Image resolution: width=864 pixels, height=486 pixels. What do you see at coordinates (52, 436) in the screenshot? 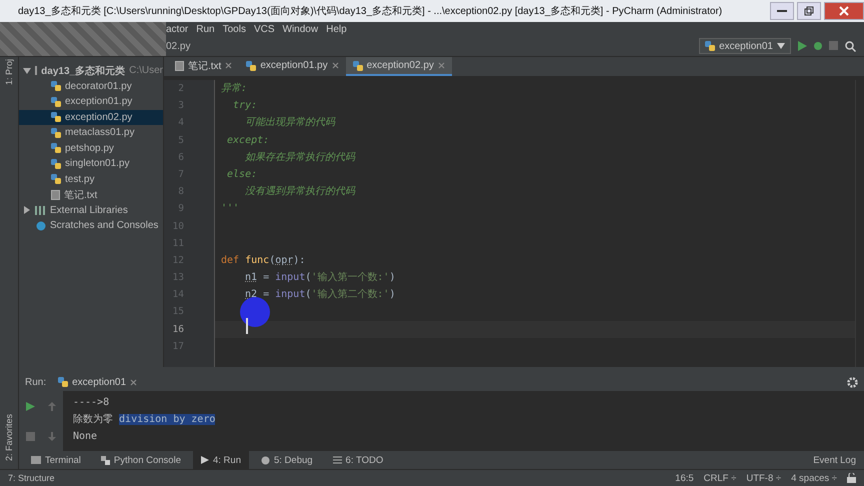
I see `down-arrow-icon` at bounding box center [52, 436].